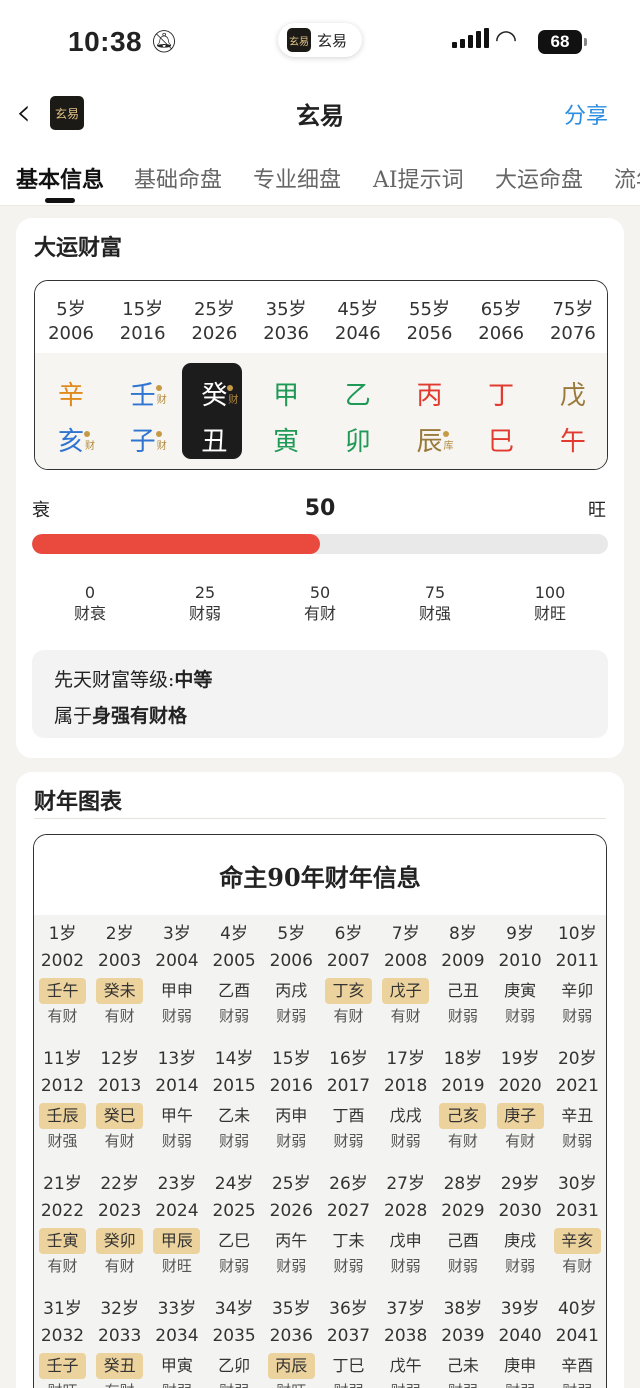  I want to click on year-ganzhi: 甲寅, so click(176, 1365).